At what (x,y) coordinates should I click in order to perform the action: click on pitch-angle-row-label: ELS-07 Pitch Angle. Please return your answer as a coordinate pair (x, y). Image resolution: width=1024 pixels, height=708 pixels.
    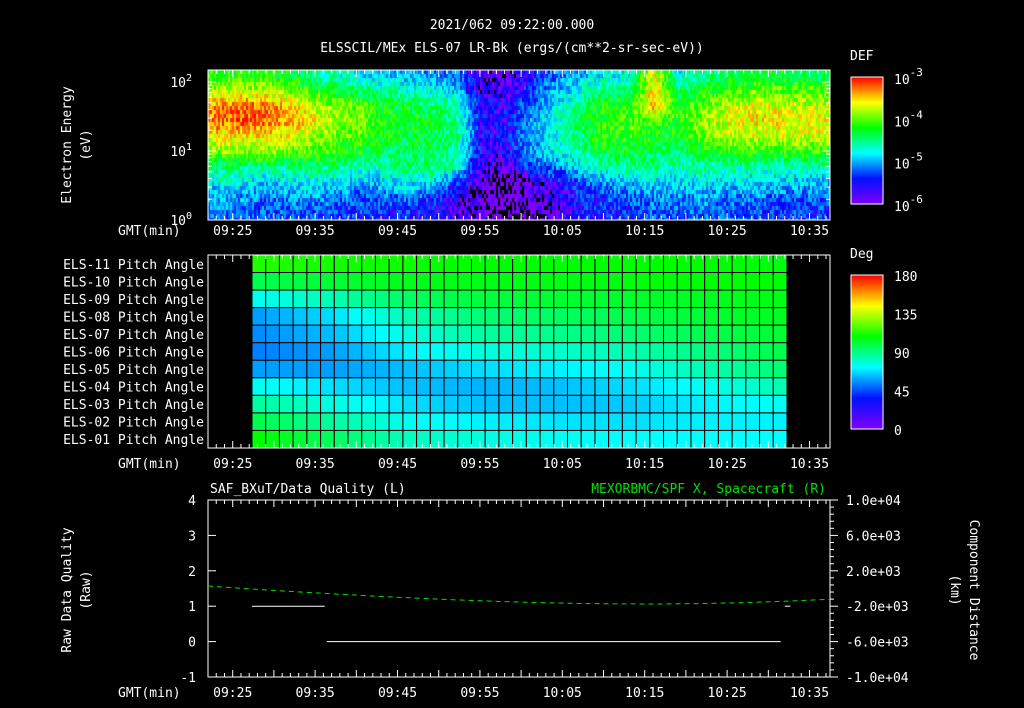
    Looking at the image, I should click on (133, 335).